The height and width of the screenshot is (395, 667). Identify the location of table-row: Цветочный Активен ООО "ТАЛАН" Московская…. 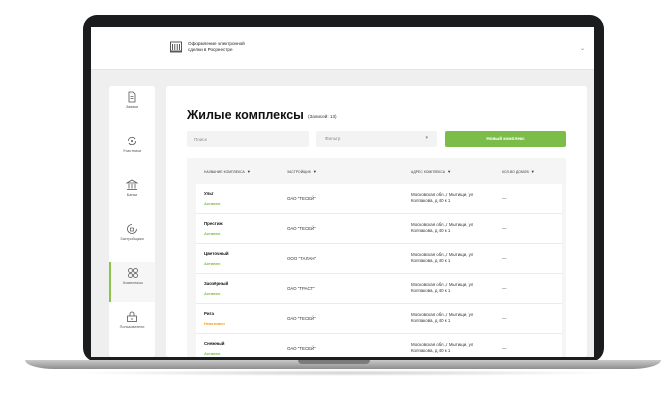
(379, 259).